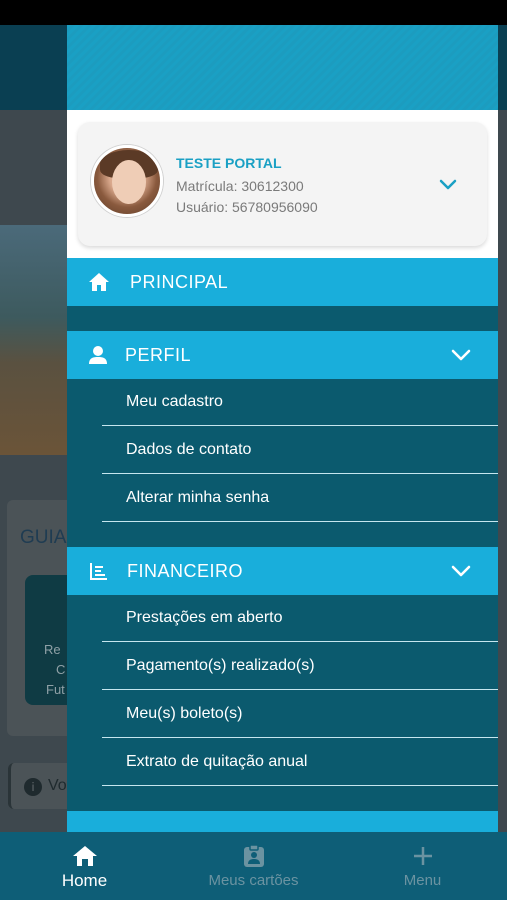 The height and width of the screenshot is (900, 507). I want to click on submenu-label: Pagamento(s) realizado(s), so click(220, 665).